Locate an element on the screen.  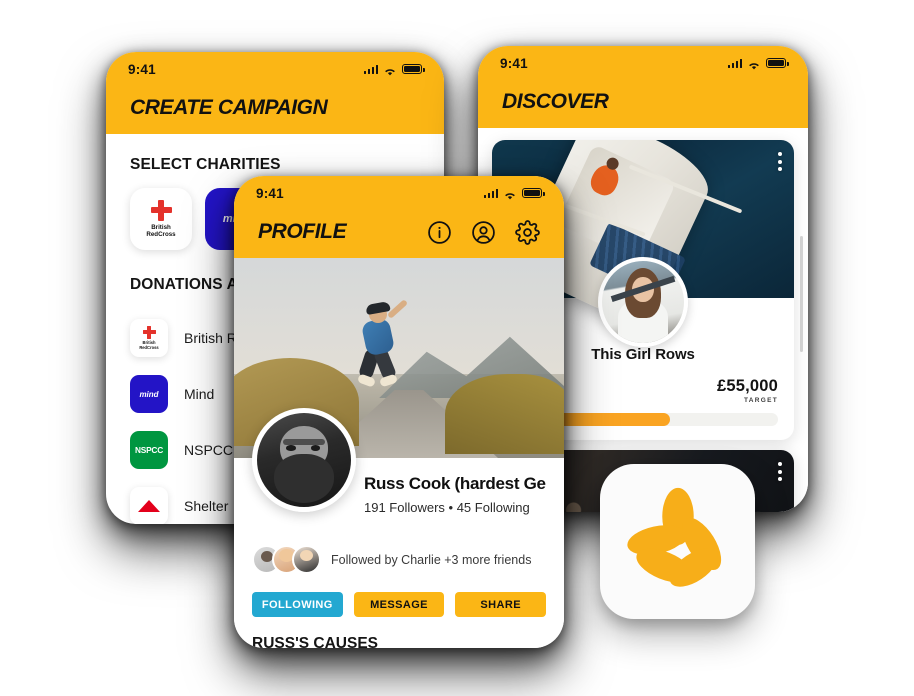
five-petal-star-logo is located at coordinates (673, 537).